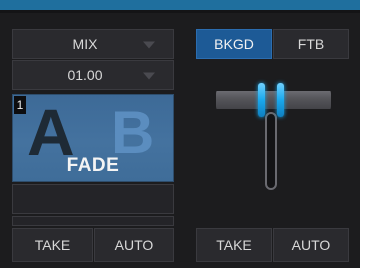 This screenshot has width=366, height=275. I want to click on ftb-button: FTB, so click(311, 44).